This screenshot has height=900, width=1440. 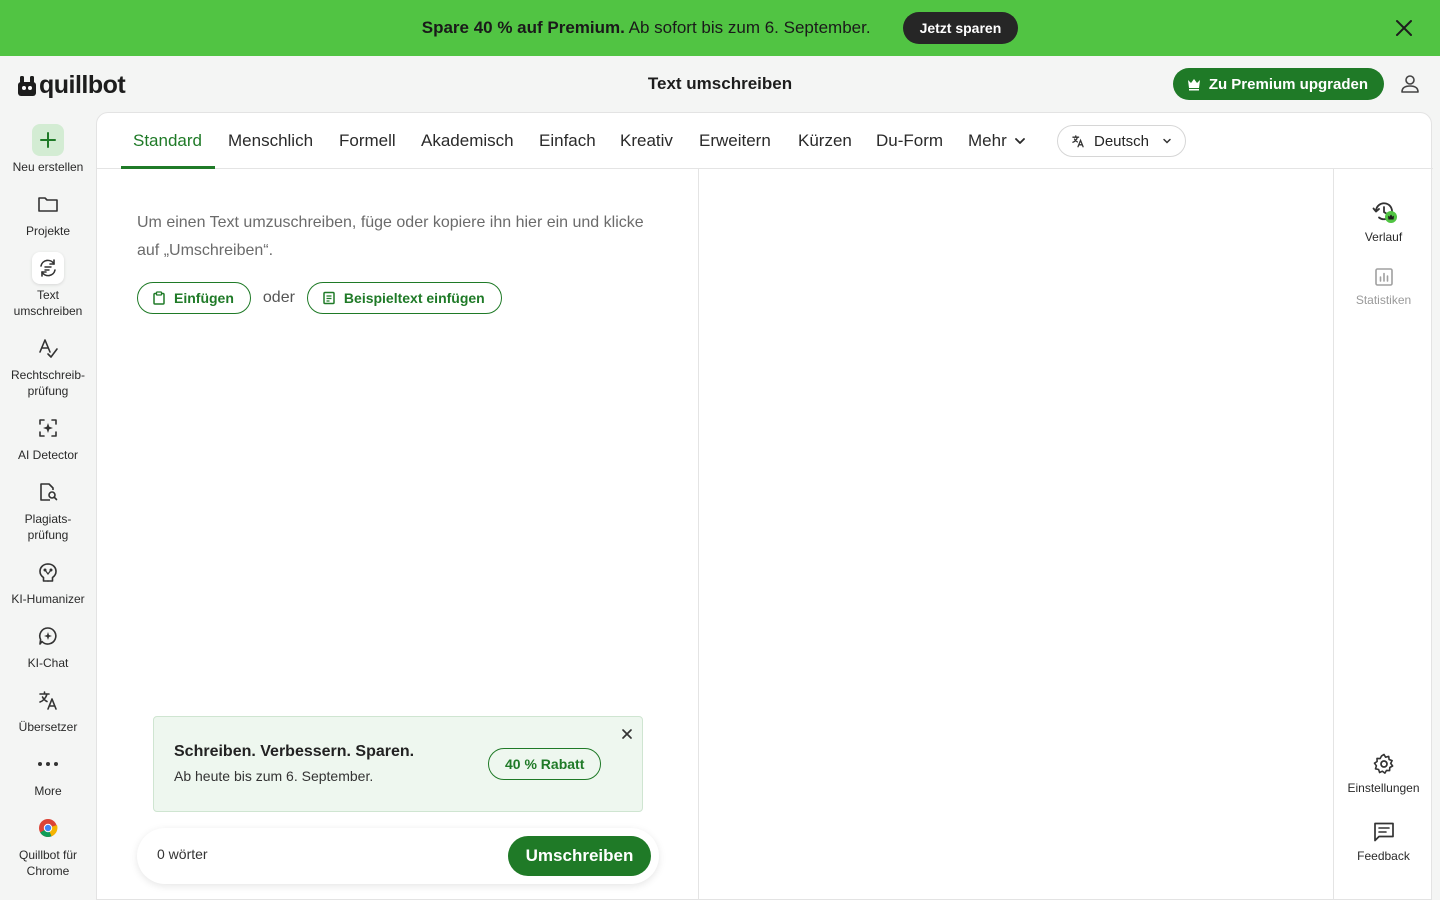 I want to click on quillbot-logo-icon, so click(x=27, y=85).